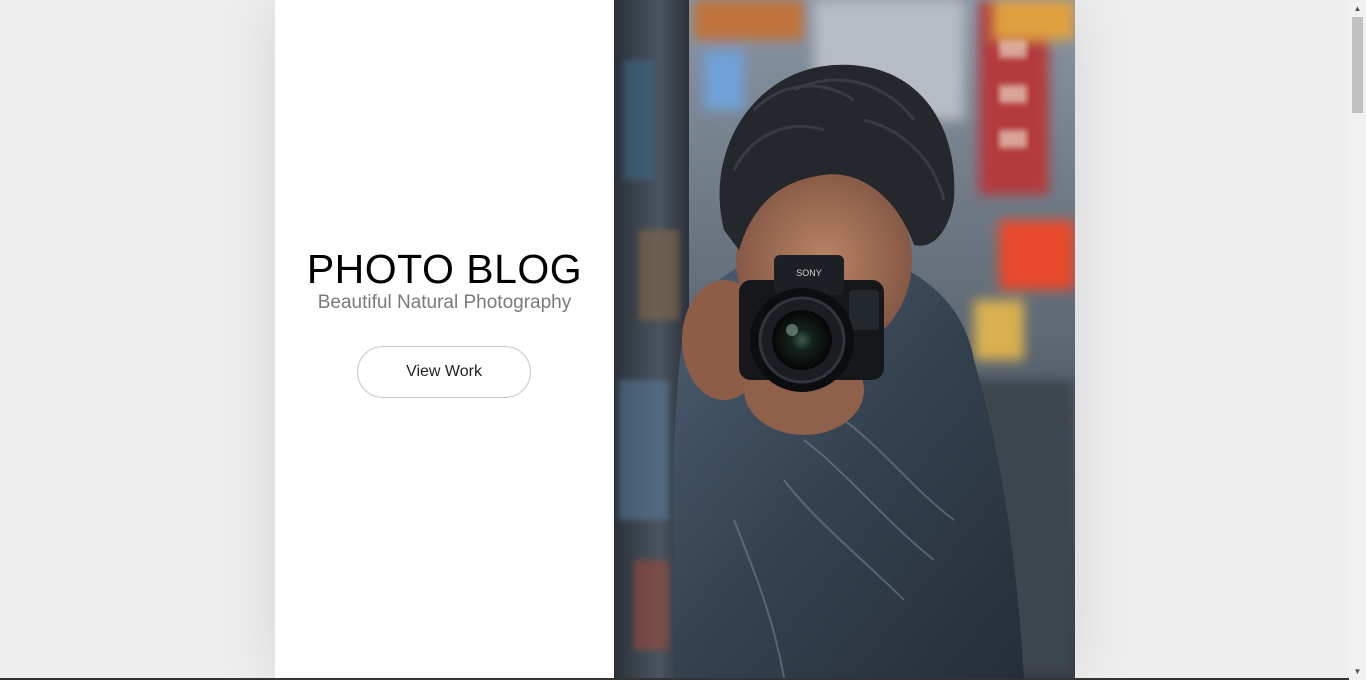 This screenshot has width=1366, height=680. Describe the element at coordinates (809, 273) in the screenshot. I see `camera-brand-label: SONY` at that location.